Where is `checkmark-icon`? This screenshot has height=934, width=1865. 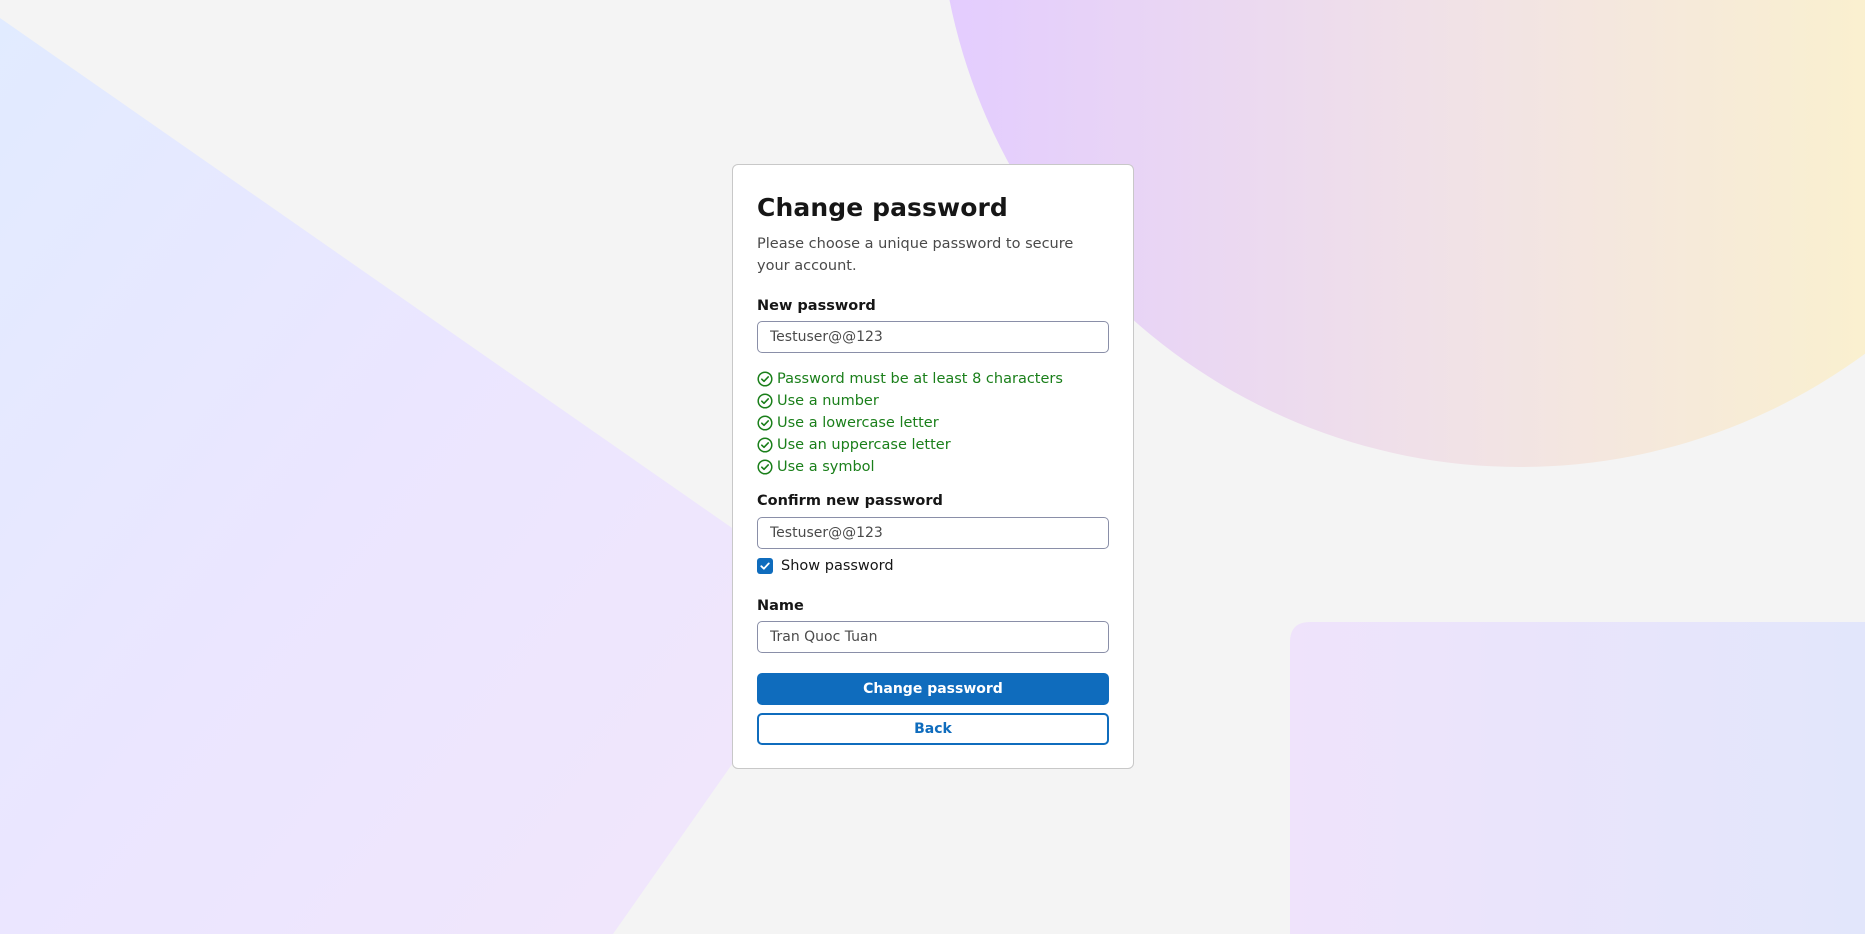 checkmark-icon is located at coordinates (765, 566).